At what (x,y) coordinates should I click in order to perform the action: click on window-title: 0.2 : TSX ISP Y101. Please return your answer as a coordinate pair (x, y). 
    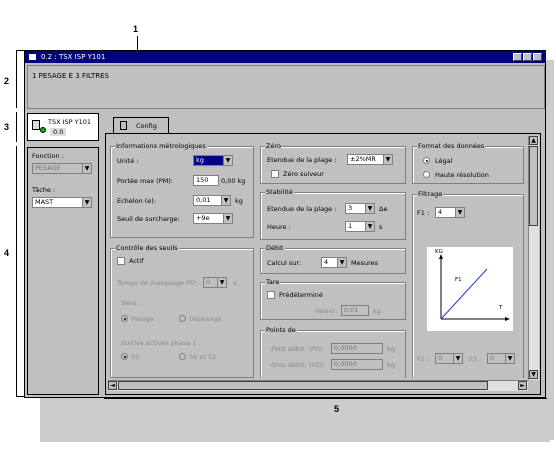
    Looking at the image, I should click on (73, 57).